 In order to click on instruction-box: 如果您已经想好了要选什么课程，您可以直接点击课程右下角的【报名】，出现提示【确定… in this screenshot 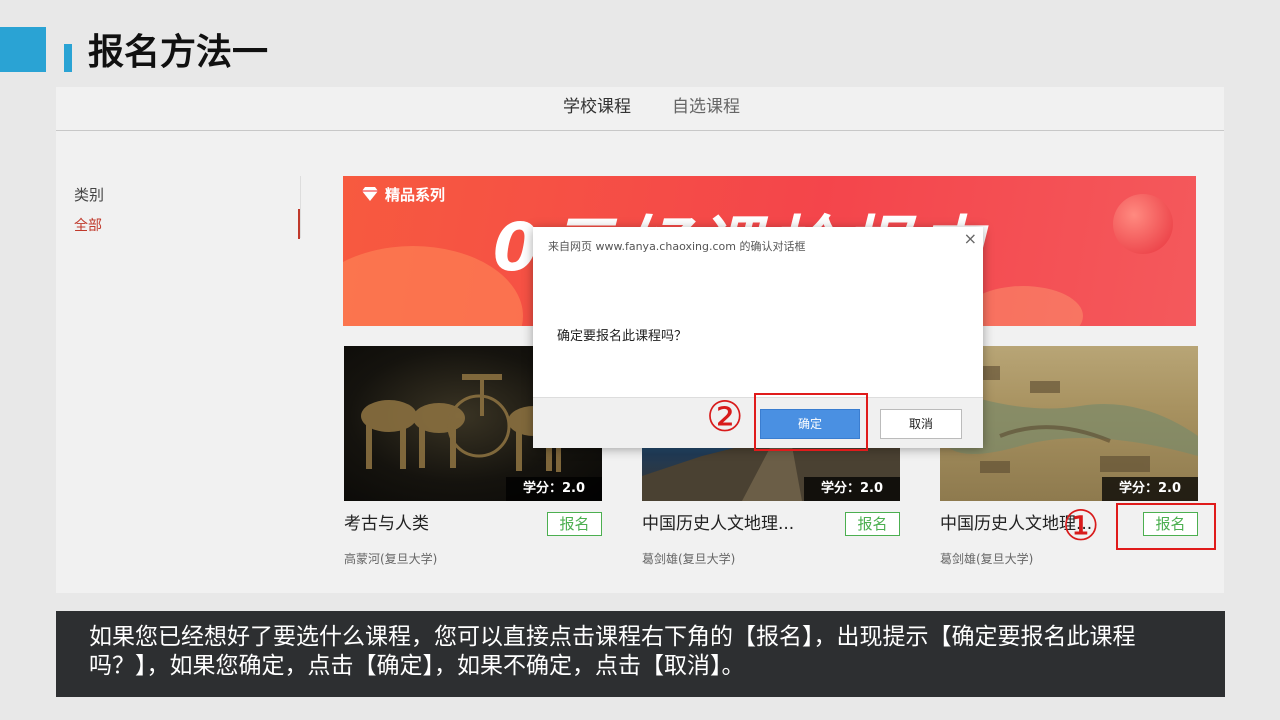, I will do `click(640, 654)`.